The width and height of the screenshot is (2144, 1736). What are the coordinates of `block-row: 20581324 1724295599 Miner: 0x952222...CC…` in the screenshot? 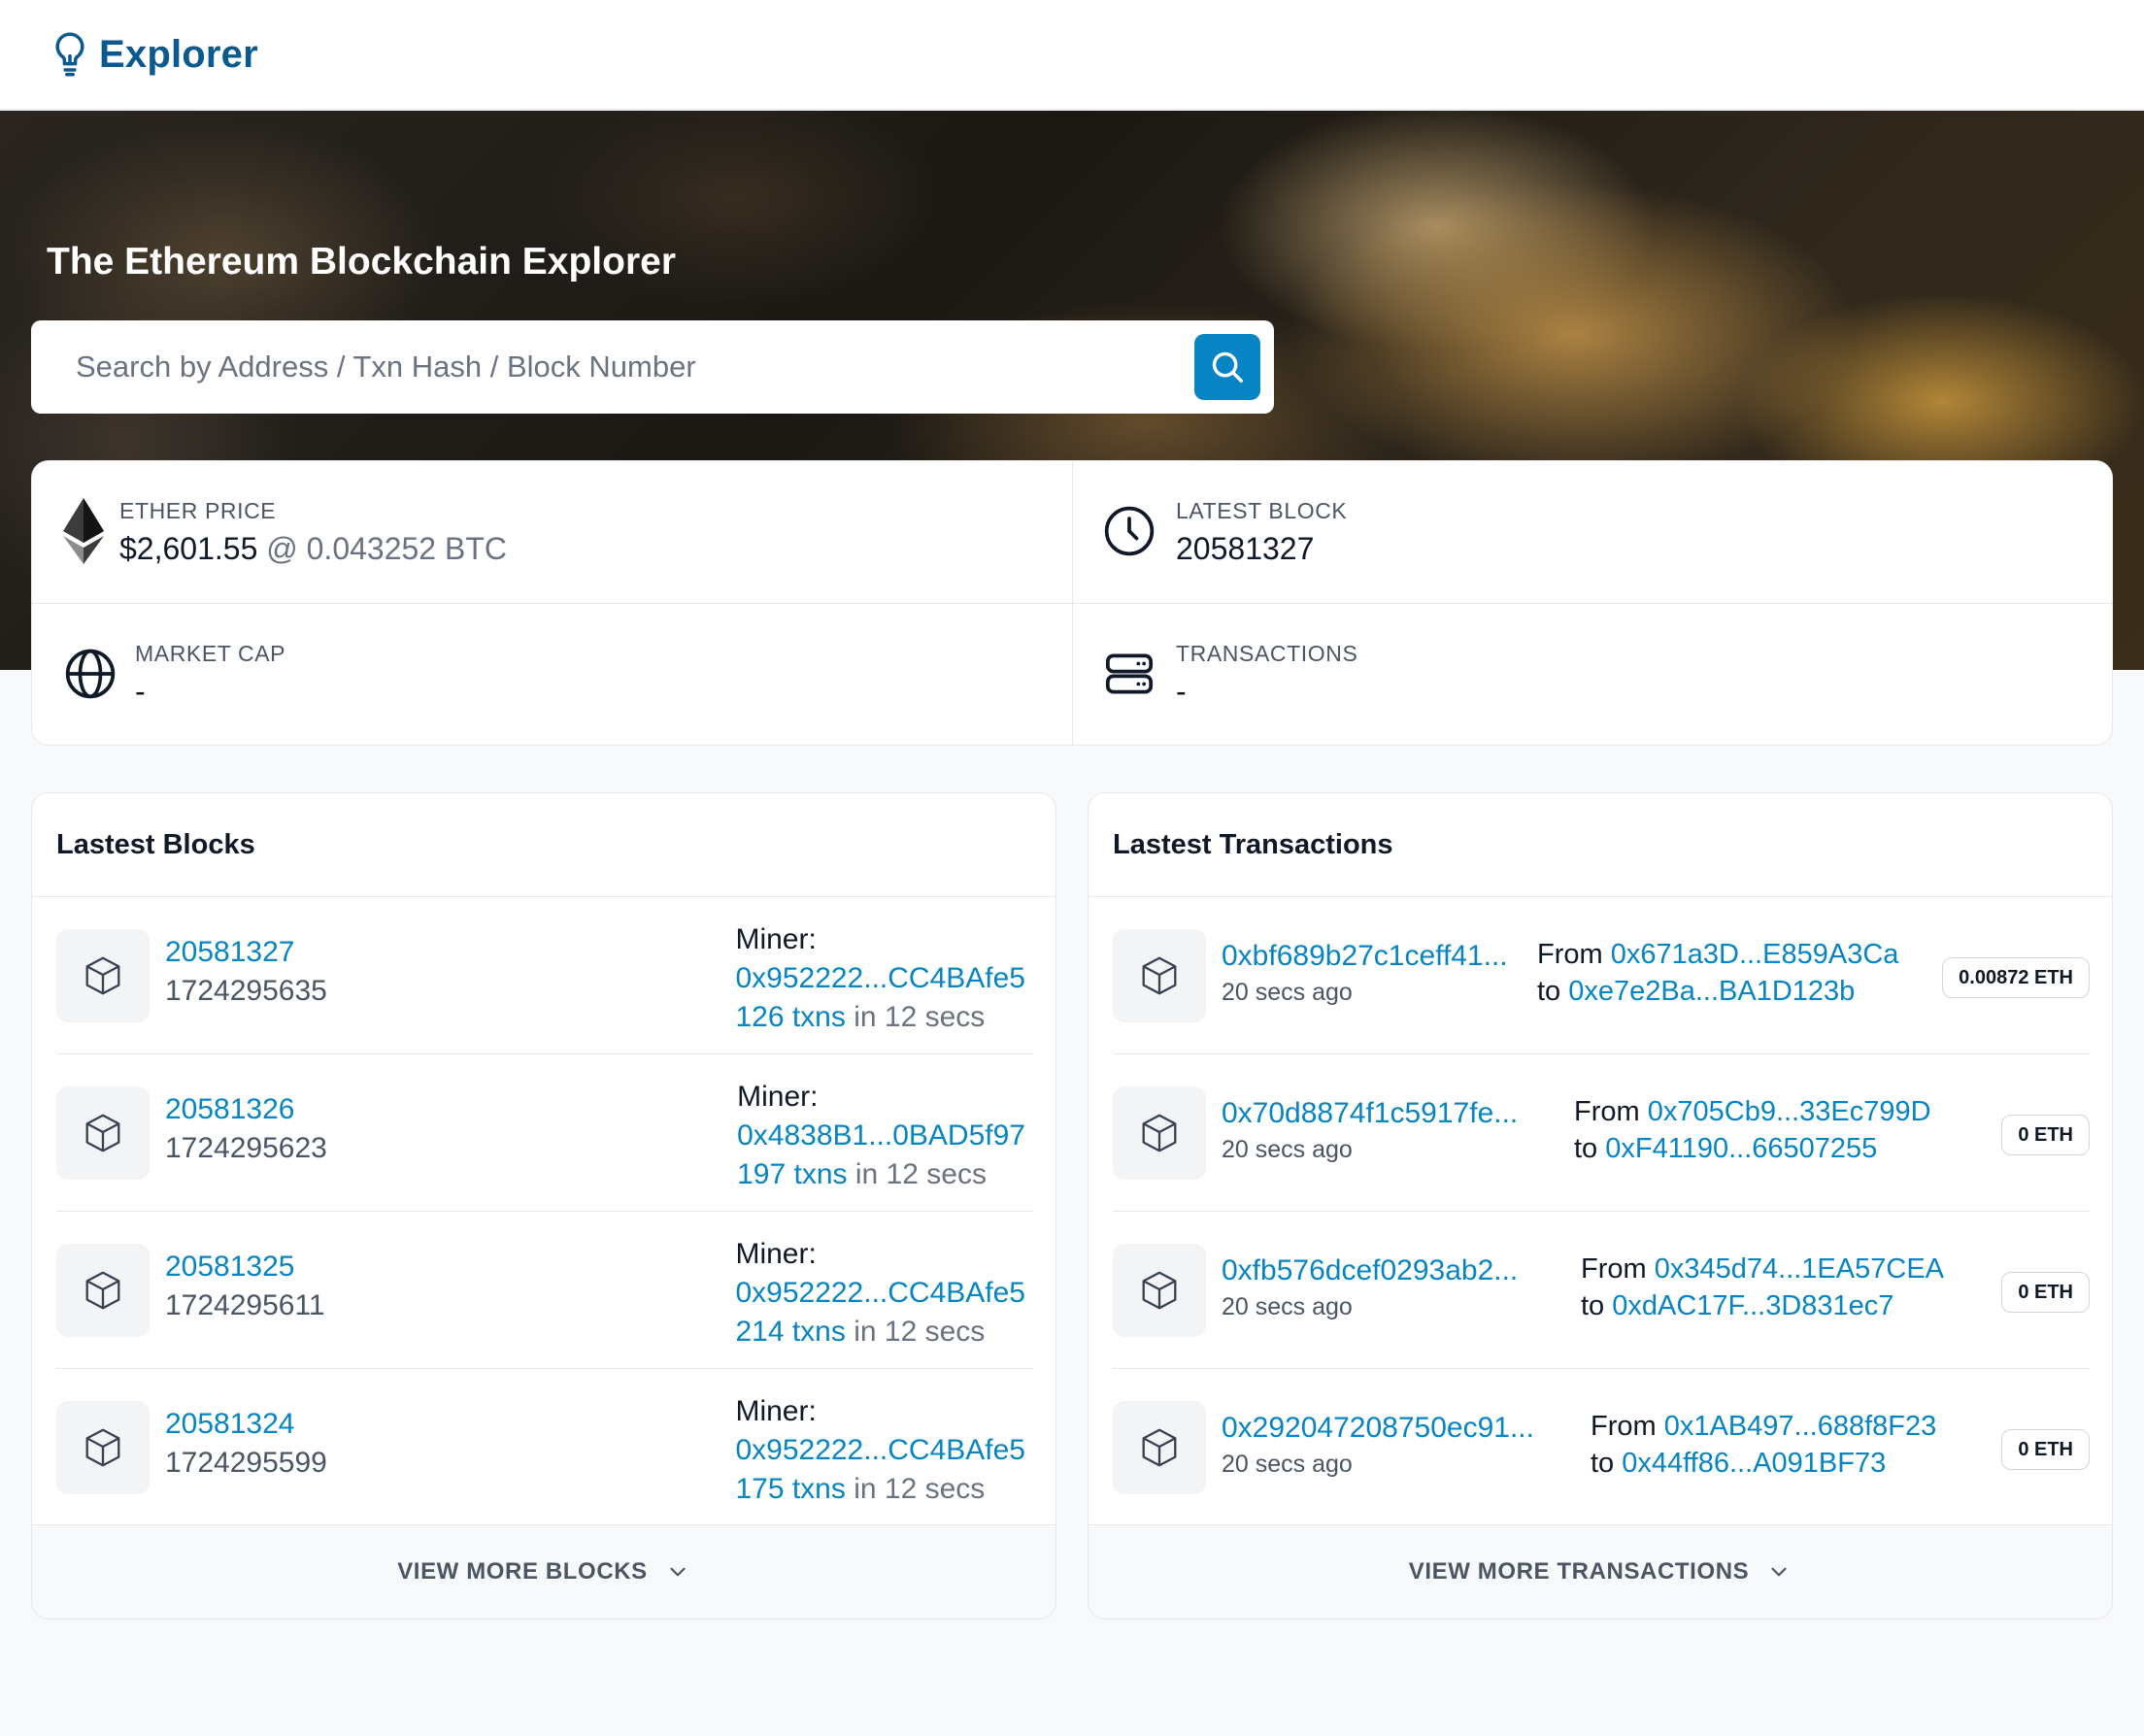 It's located at (545, 1447).